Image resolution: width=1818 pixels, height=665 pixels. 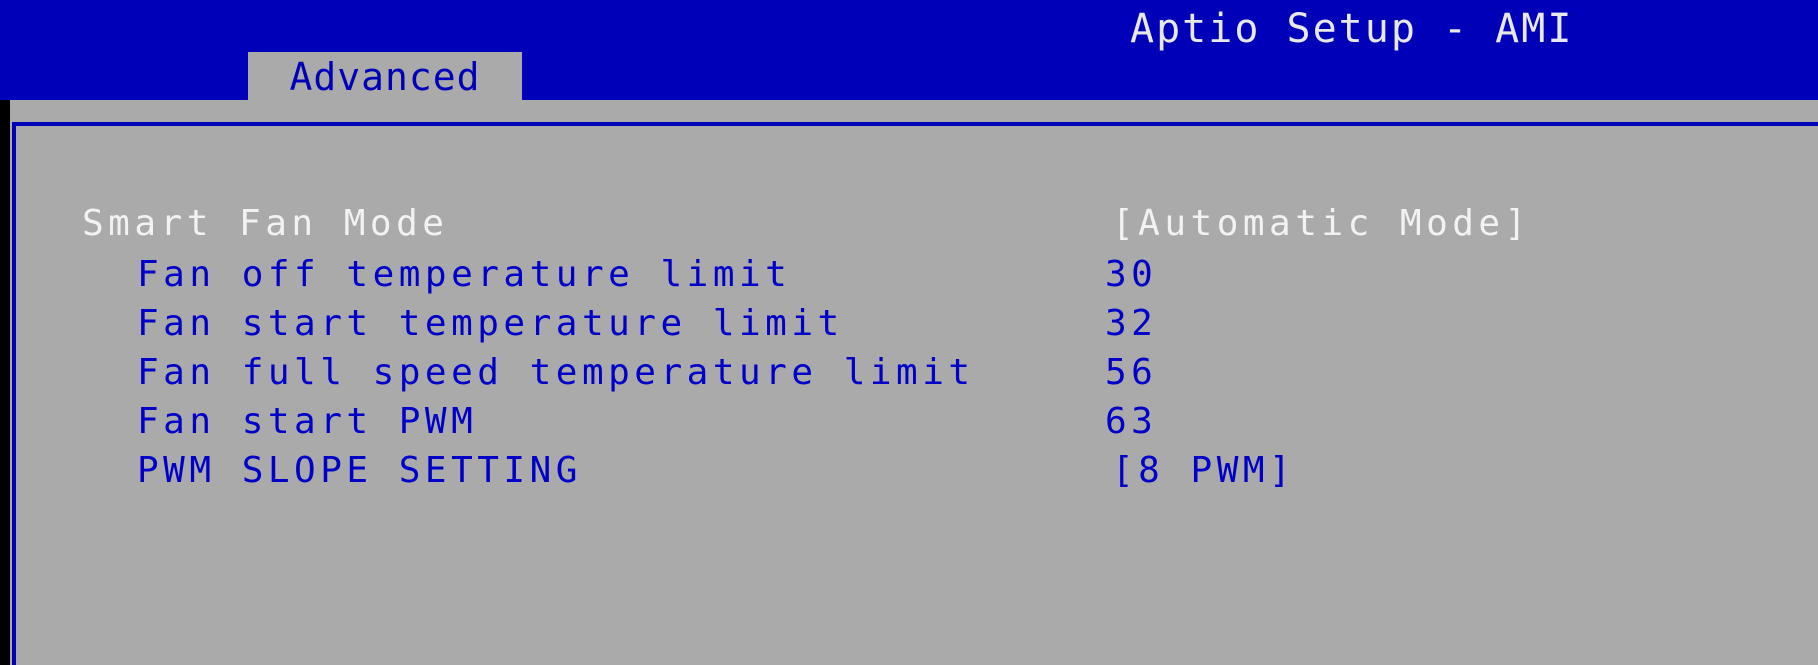 I want to click on tab-advanced: Advanced, so click(x=385, y=77).